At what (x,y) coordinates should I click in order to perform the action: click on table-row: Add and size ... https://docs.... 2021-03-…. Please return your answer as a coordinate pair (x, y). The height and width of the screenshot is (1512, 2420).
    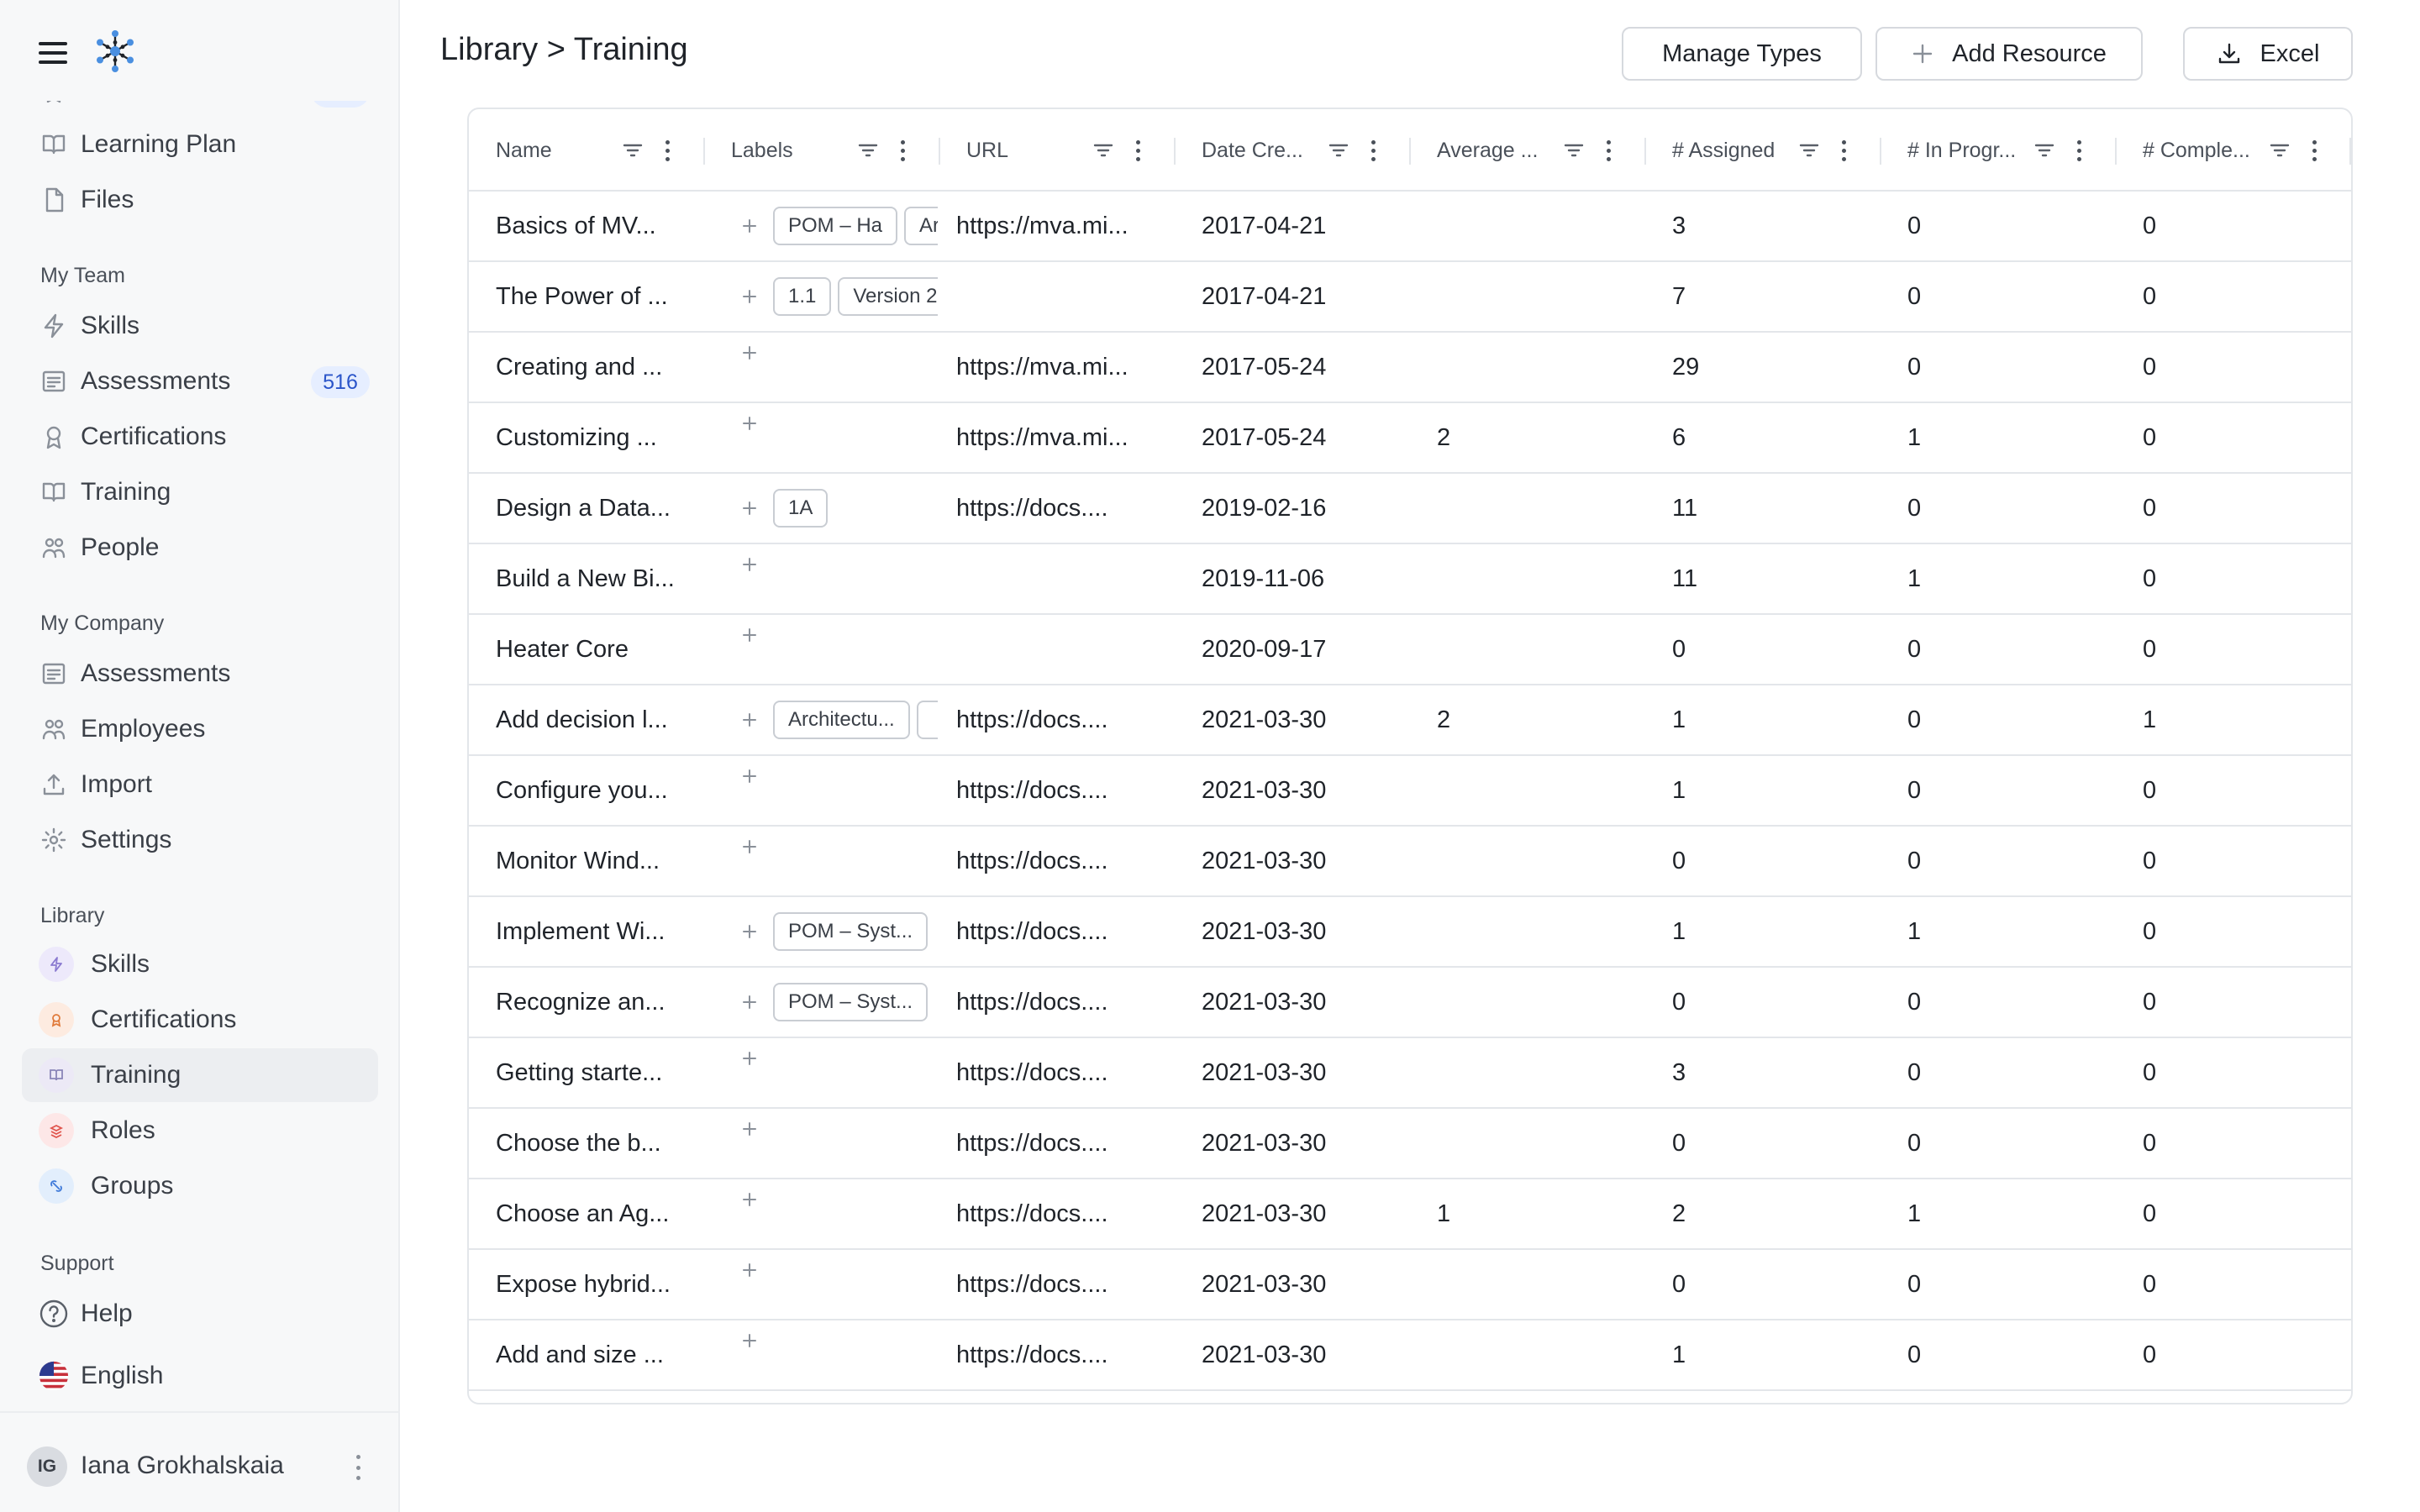
    Looking at the image, I should click on (1410, 1355).